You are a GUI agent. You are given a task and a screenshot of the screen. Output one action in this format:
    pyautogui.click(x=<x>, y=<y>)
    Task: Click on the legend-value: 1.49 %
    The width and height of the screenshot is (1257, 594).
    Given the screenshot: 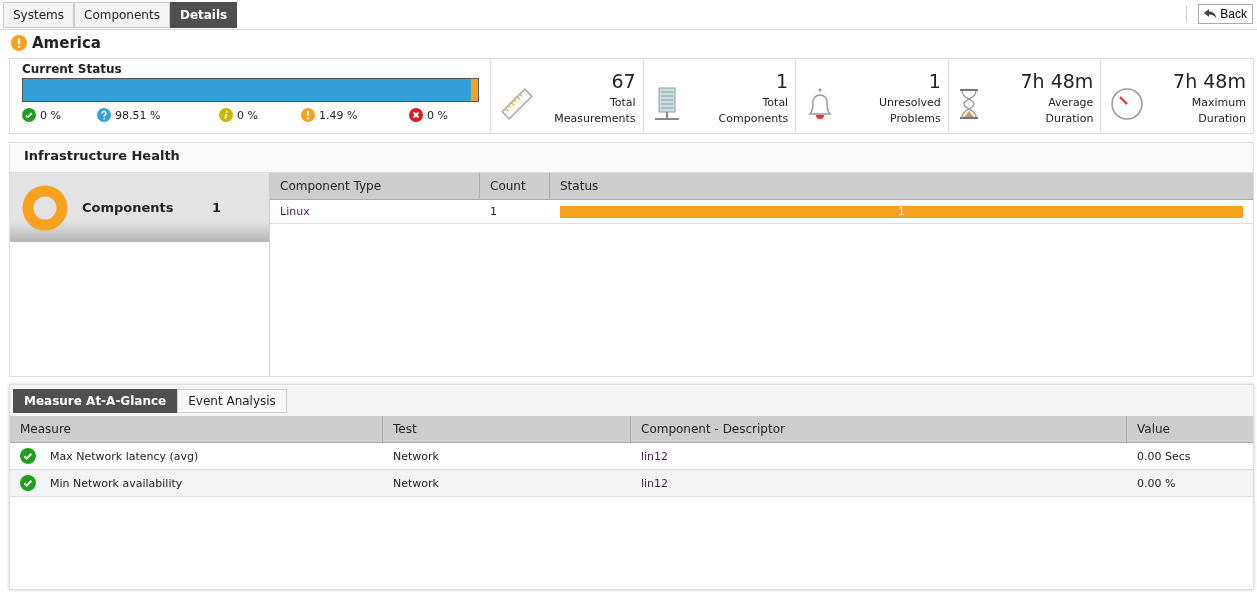 What is the action you would take?
    pyautogui.click(x=338, y=115)
    